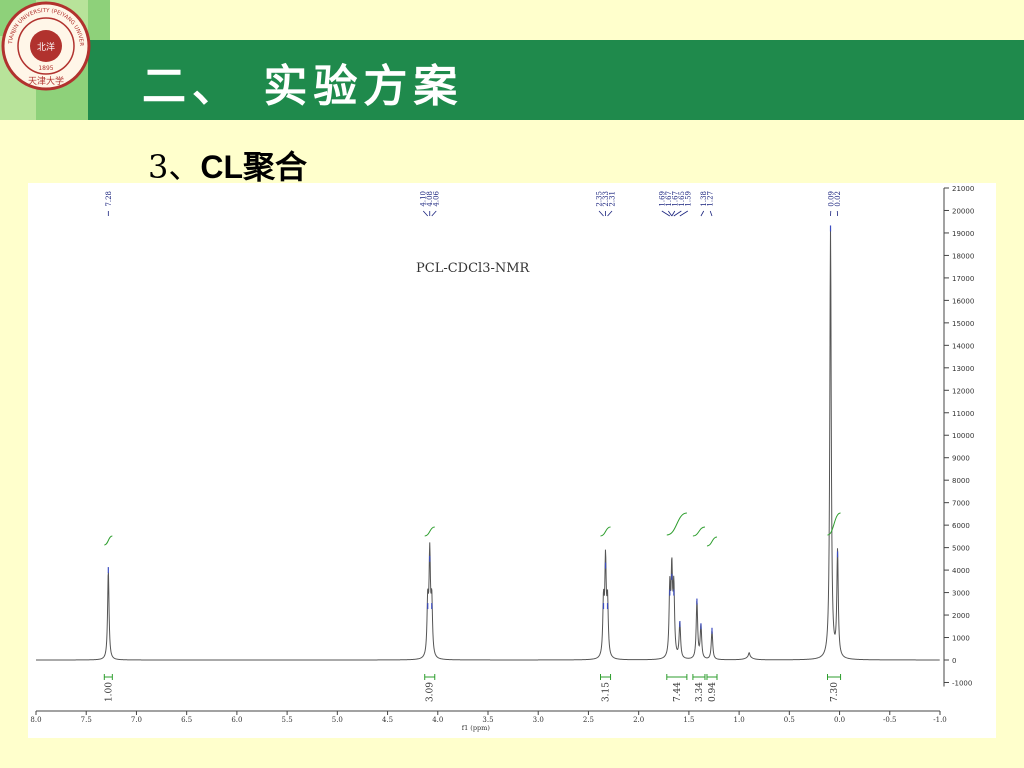 This screenshot has height=768, width=1024. Describe the element at coordinates (739, 720) in the screenshot. I see `x-tick-label: 1.0` at that location.